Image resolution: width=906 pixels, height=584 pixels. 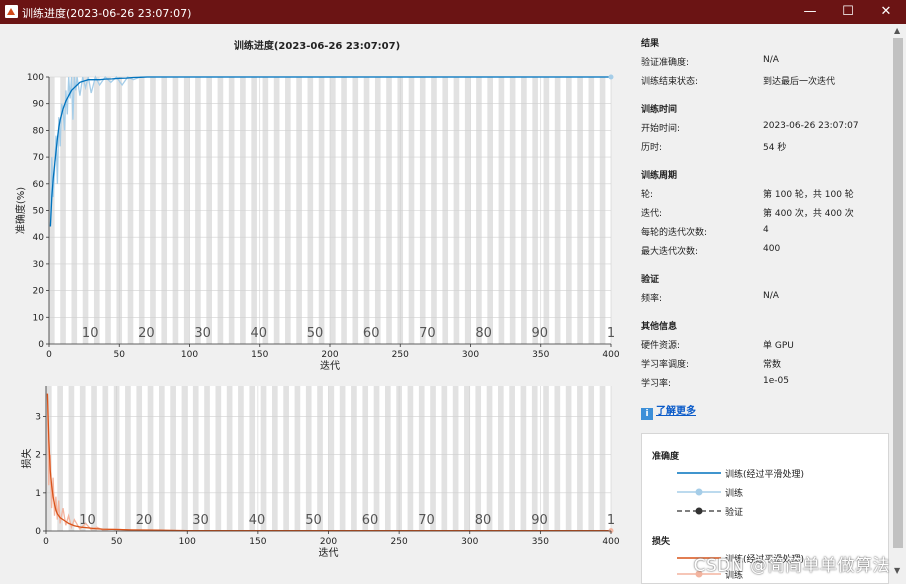 What do you see at coordinates (650, 280) in the screenshot?
I see `validation-heading: 验证` at bounding box center [650, 280].